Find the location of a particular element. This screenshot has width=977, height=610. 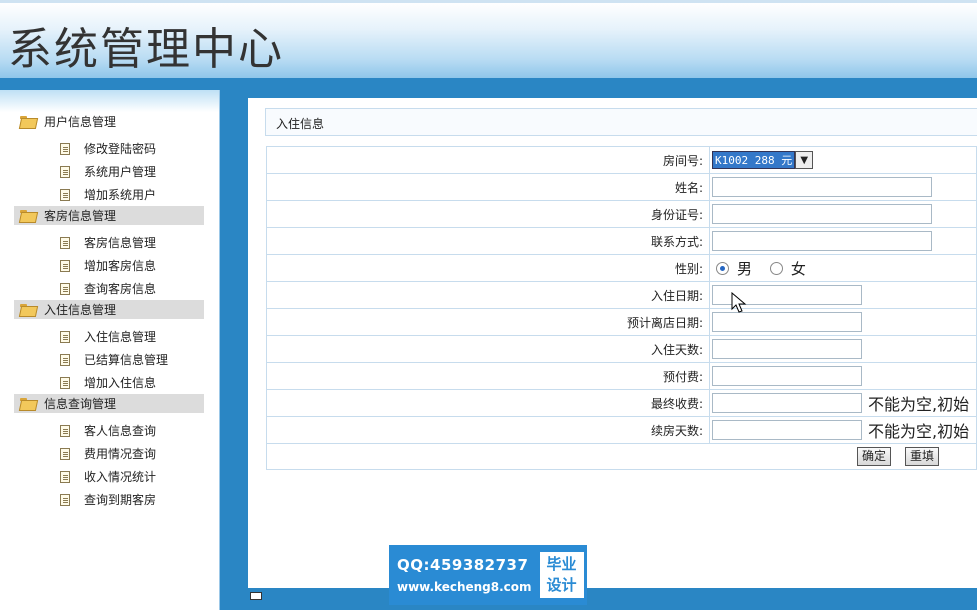

header-divider is located at coordinates (488, 84).